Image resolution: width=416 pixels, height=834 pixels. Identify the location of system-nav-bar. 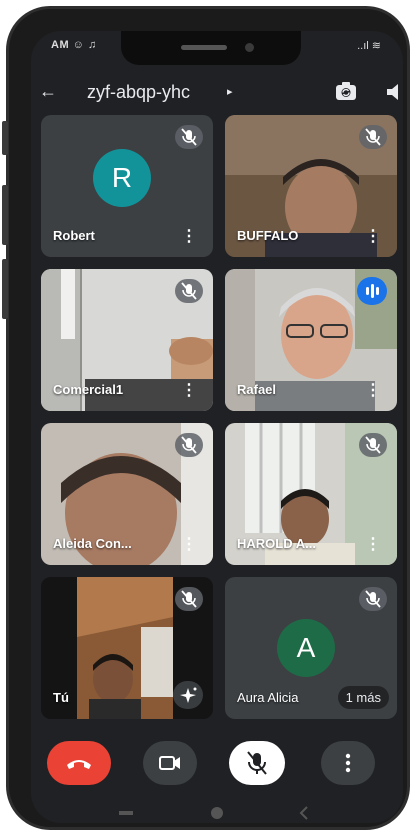
(213, 813).